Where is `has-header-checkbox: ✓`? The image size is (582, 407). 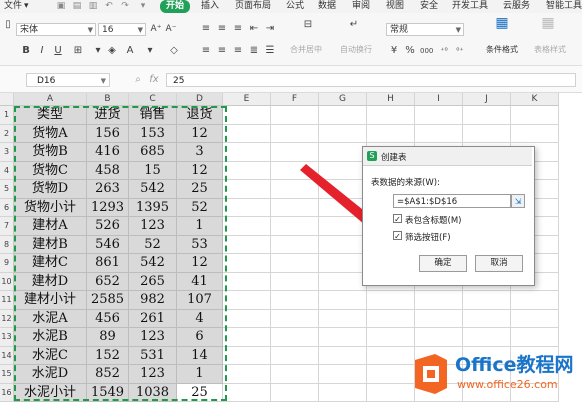 has-header-checkbox: ✓ is located at coordinates (397, 219).